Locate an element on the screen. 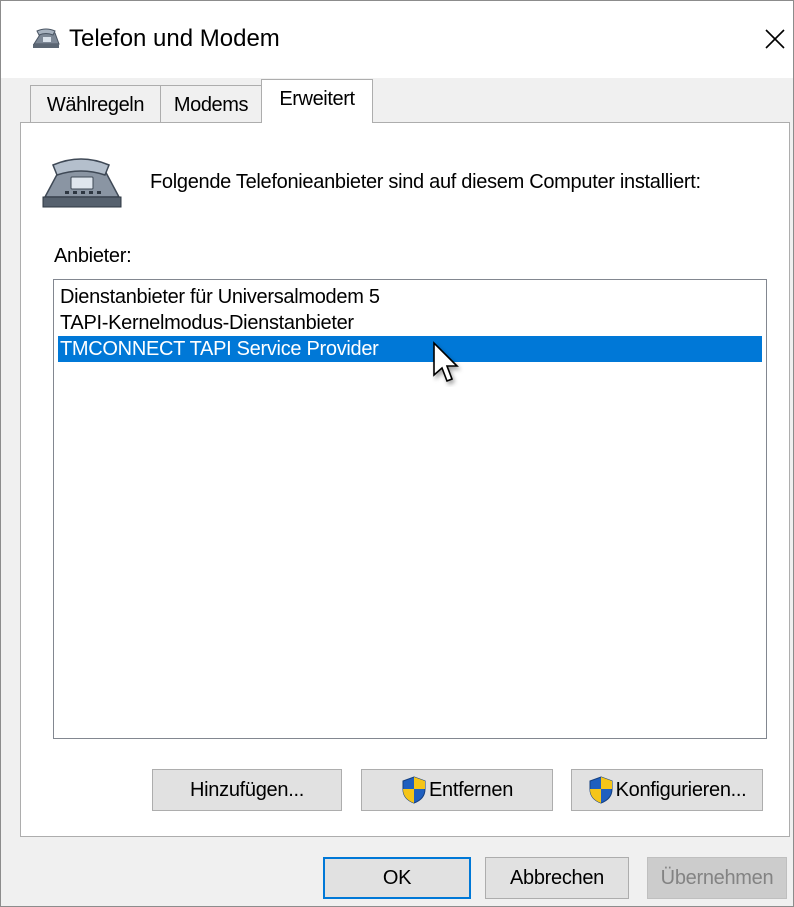 This screenshot has width=794, height=907. apply-button-label: Übernehmen is located at coordinates (717, 877).